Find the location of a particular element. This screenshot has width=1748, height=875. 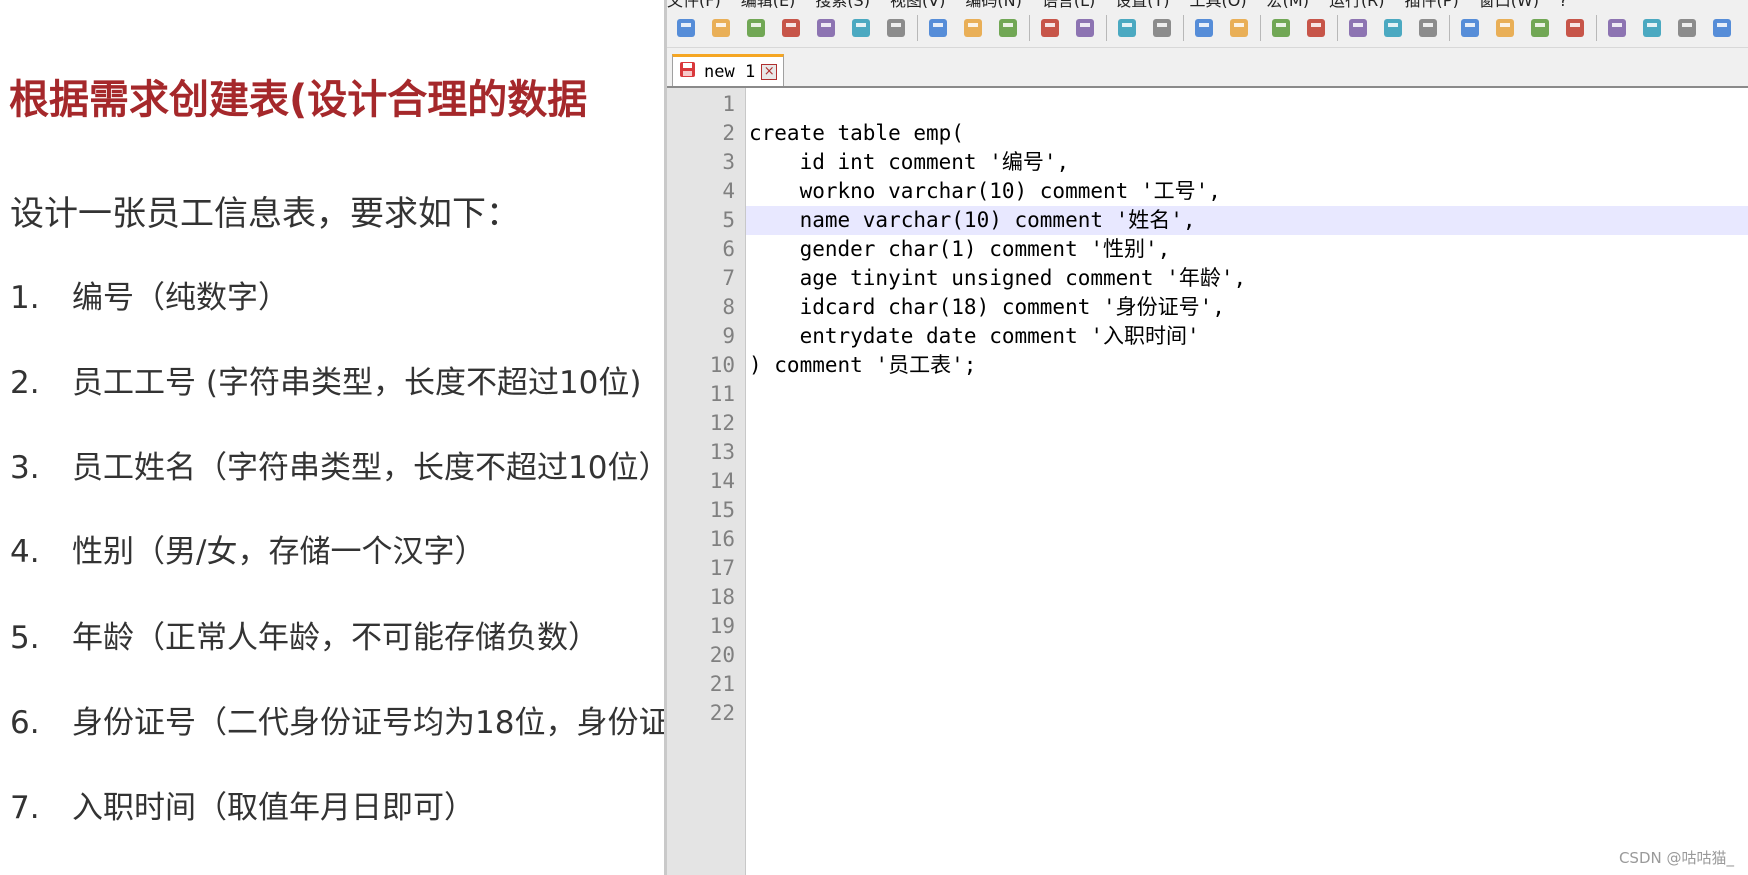

requirement-item: 1. 编号（纯数字） is located at coordinates (149, 298).